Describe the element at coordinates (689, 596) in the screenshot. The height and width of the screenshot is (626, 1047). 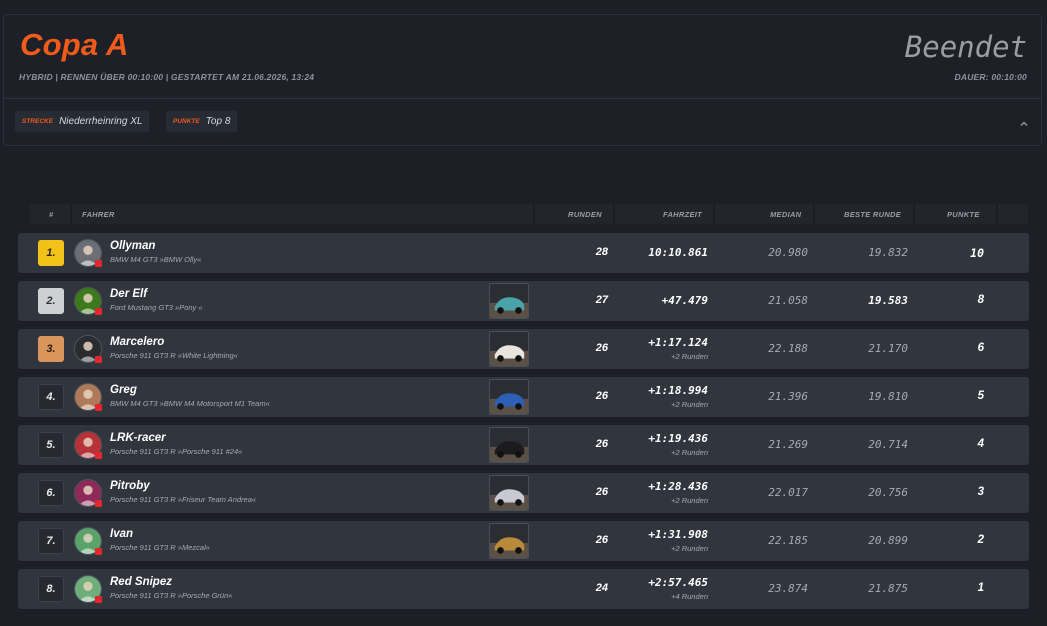
I see `laps-behind: +4 Runden` at that location.